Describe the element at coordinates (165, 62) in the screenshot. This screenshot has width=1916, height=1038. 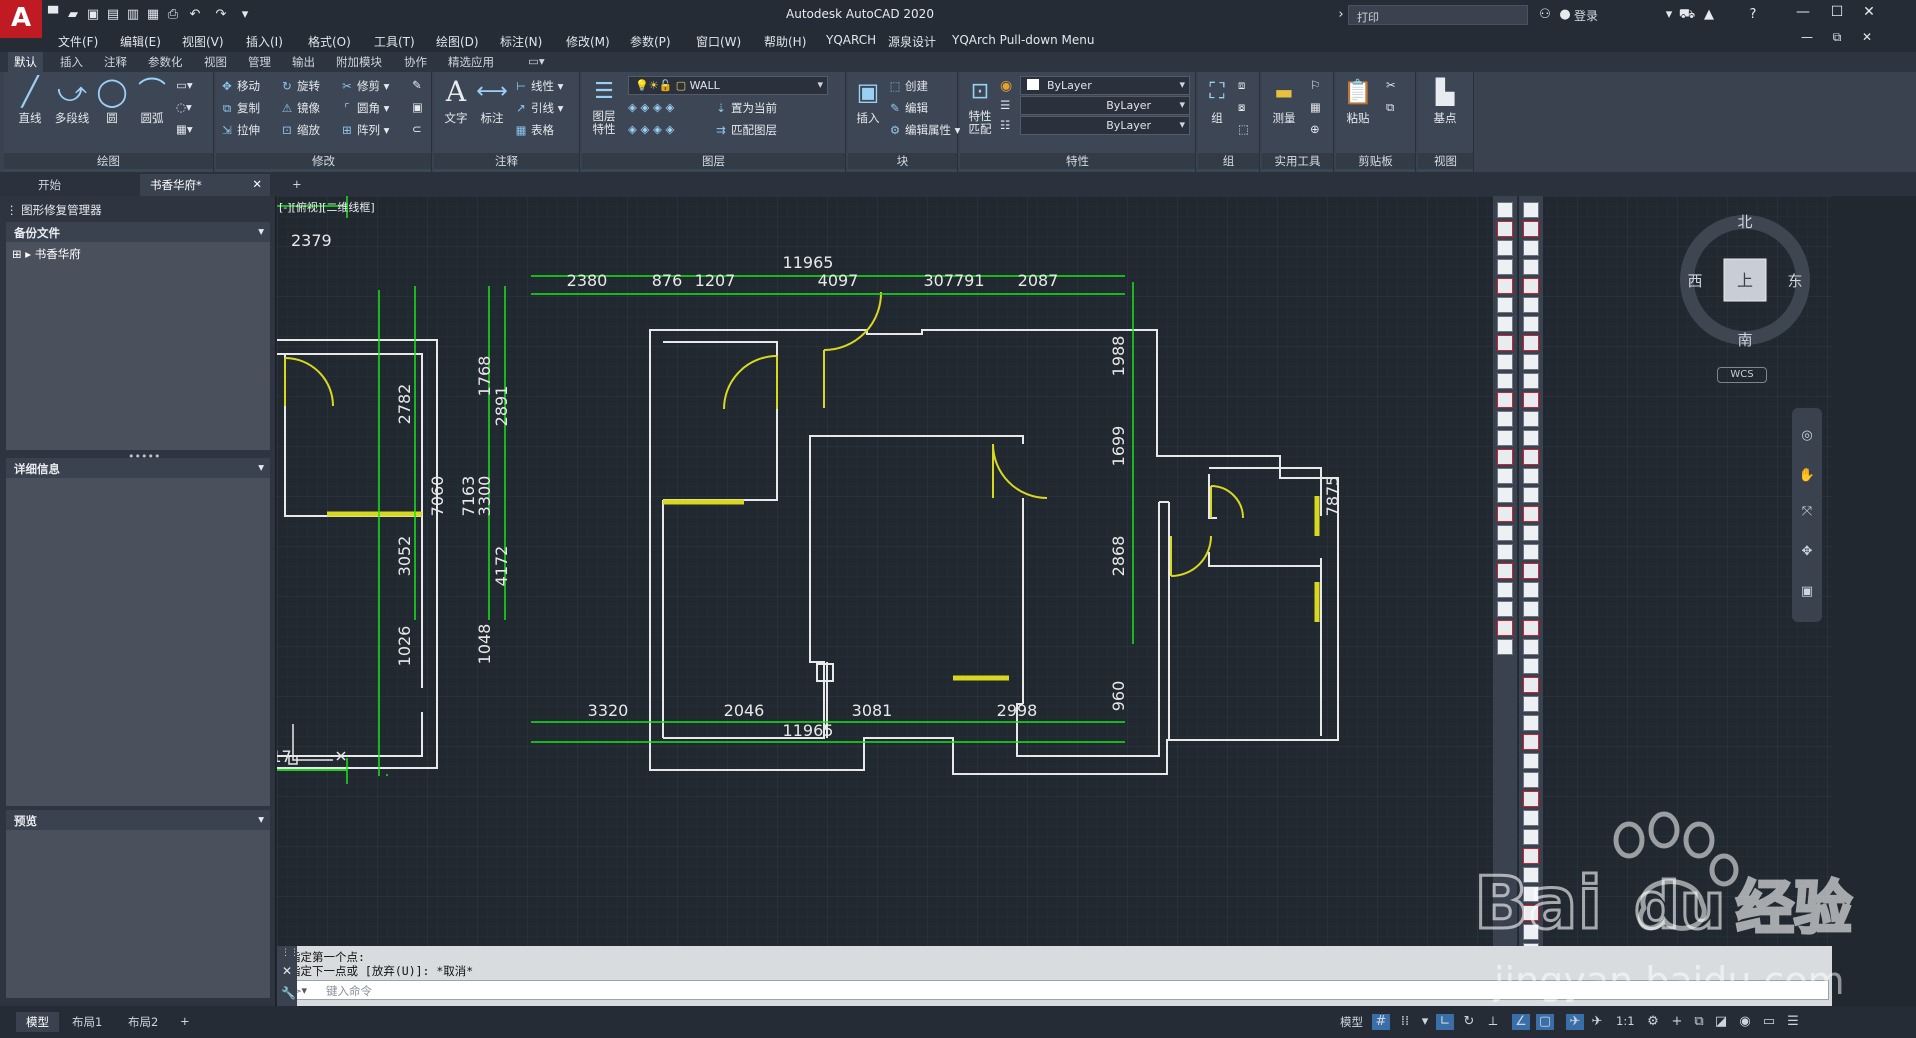
I see `tab-parametric: 参数化` at that location.